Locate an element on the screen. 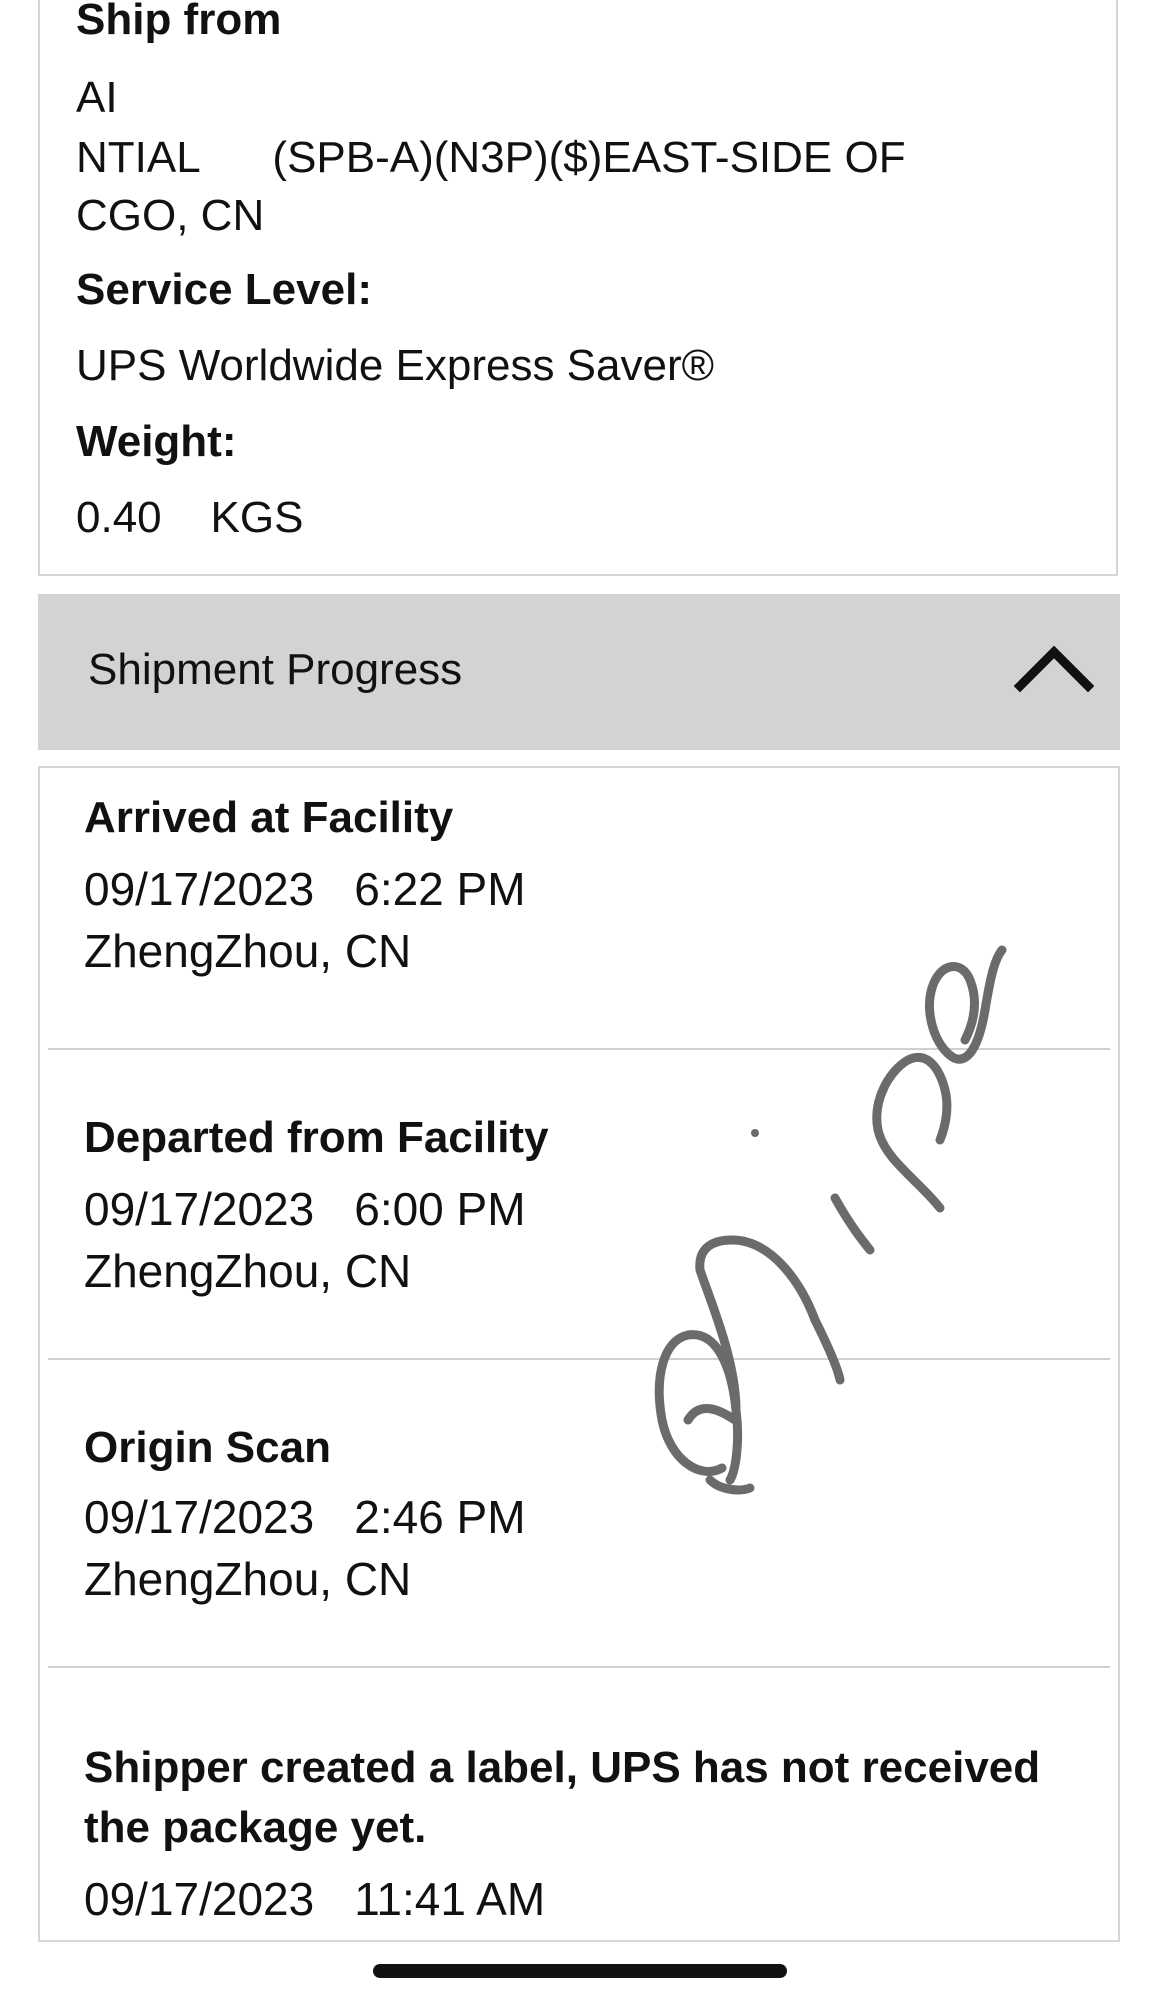 The width and height of the screenshot is (1158, 2000). event-title: Arrived at Facility is located at coordinates (269, 817).